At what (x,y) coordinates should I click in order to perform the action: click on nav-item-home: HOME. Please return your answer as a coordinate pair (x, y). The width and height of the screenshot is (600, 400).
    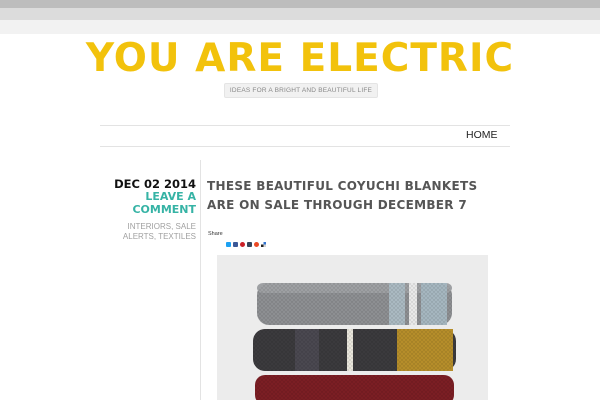
    Looking at the image, I should click on (482, 135).